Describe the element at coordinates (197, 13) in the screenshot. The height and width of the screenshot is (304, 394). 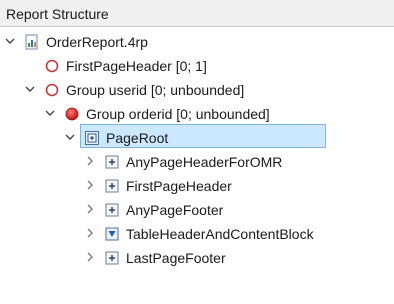
I see `panel-header: Report Structure` at that location.